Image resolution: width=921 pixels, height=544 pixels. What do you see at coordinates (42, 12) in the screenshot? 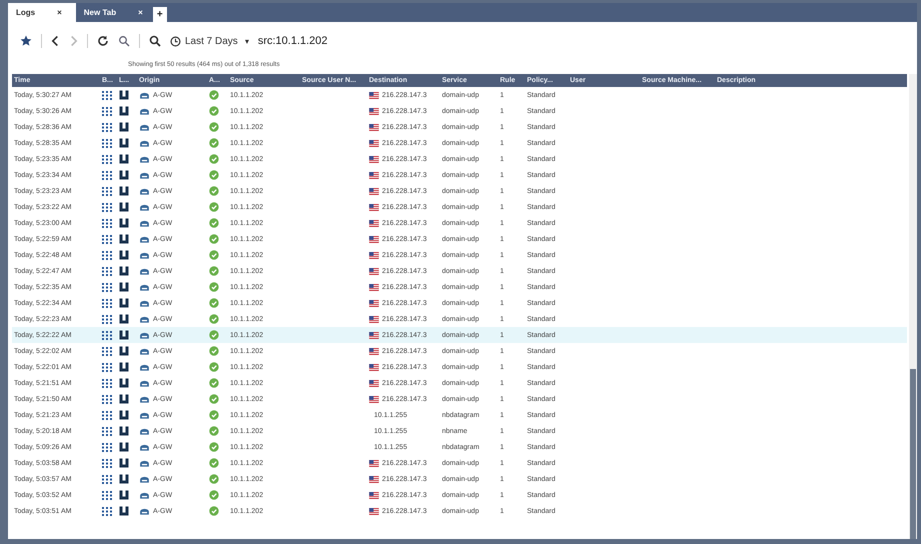
I see `tab: Logs ×` at bounding box center [42, 12].